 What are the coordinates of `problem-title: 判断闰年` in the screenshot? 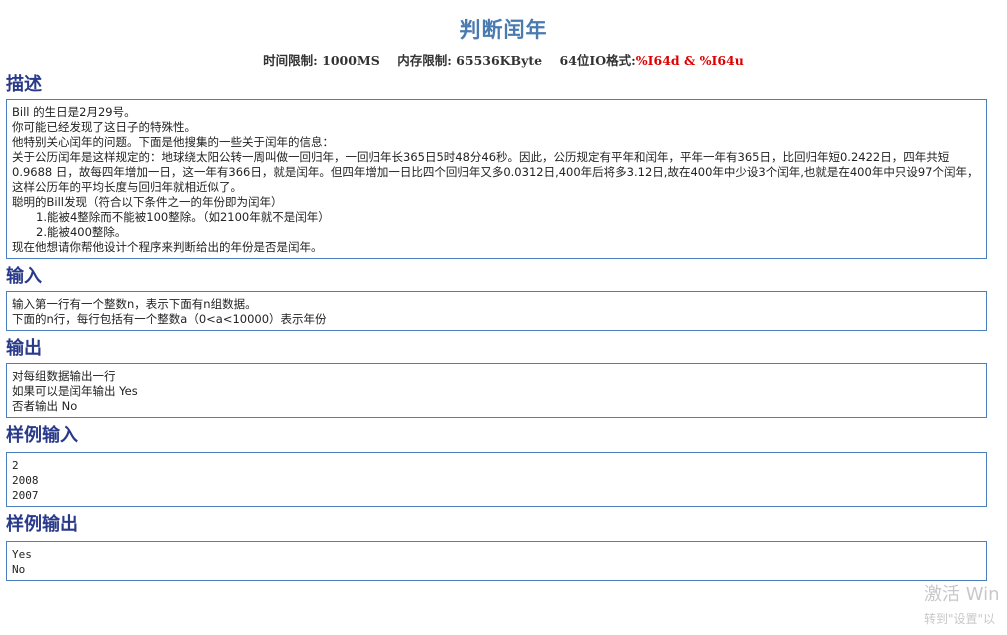 It's located at (503, 29).